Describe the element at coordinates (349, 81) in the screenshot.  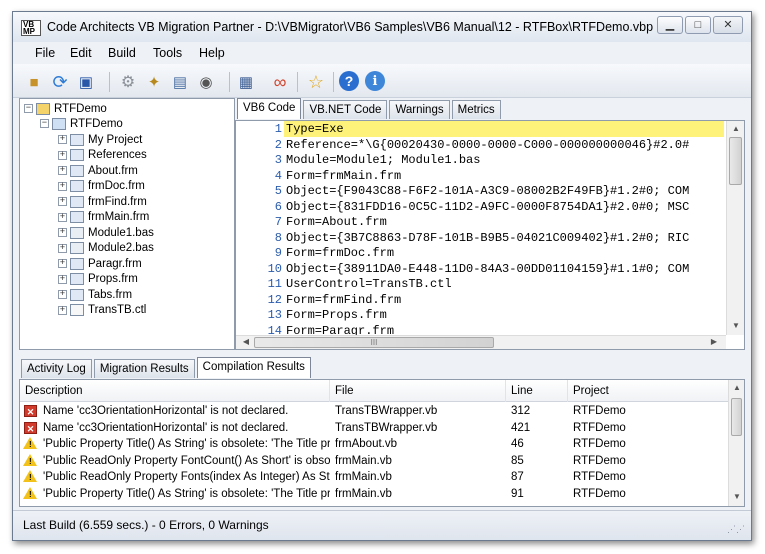
I see `help-icon: ?` at that location.